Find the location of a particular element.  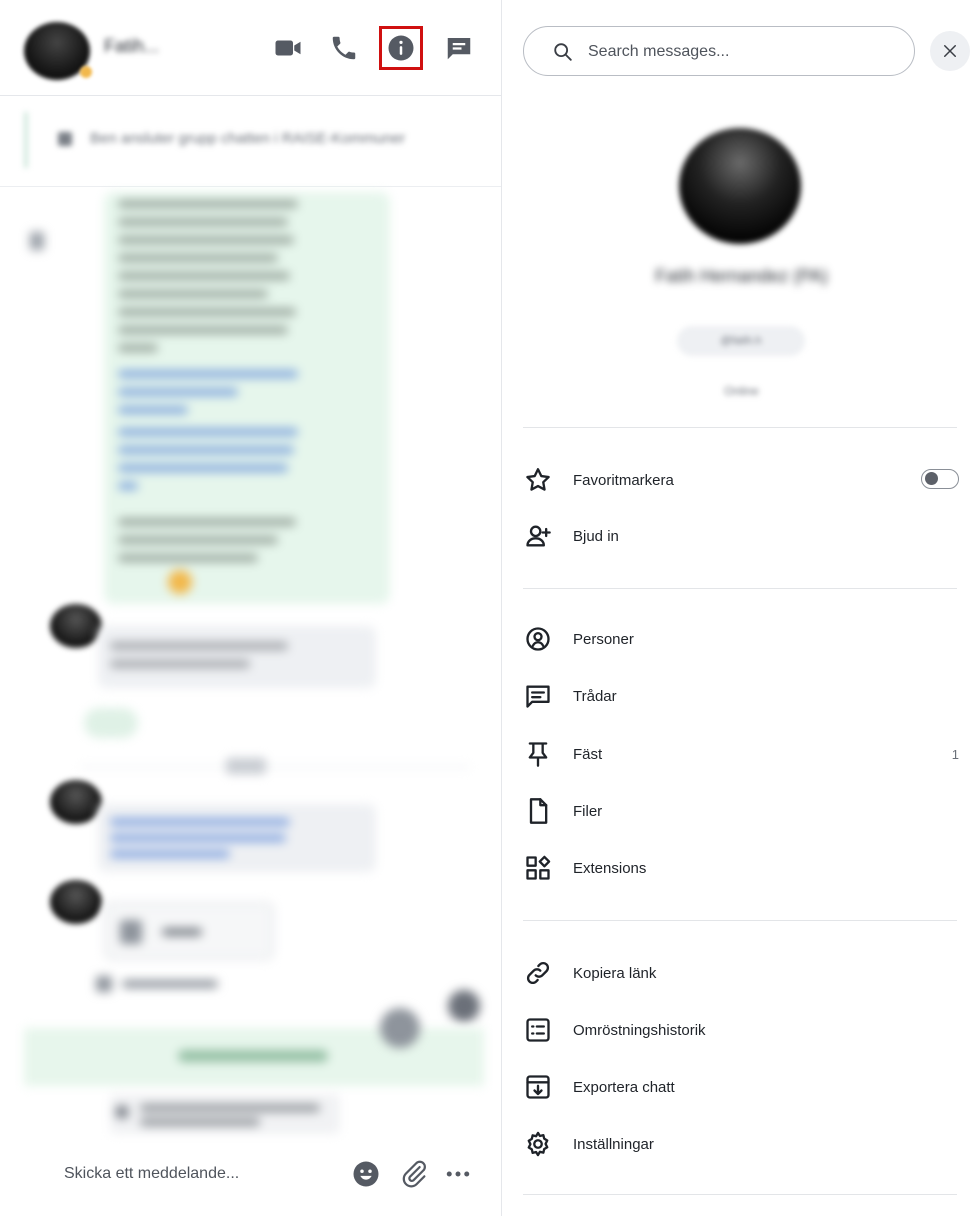

info-button is located at coordinates (401, 48).